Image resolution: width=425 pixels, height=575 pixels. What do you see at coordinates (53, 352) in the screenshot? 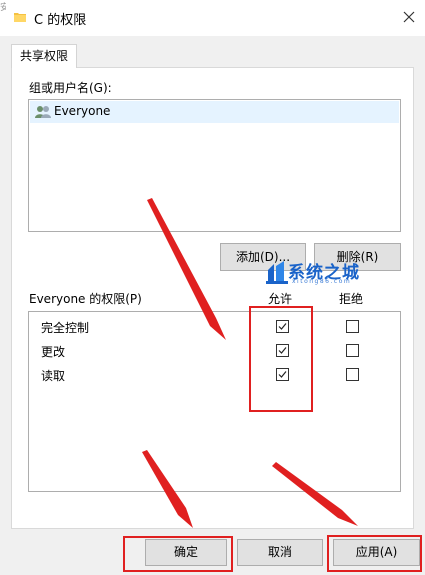
I see `permission-name: 更改` at bounding box center [53, 352].